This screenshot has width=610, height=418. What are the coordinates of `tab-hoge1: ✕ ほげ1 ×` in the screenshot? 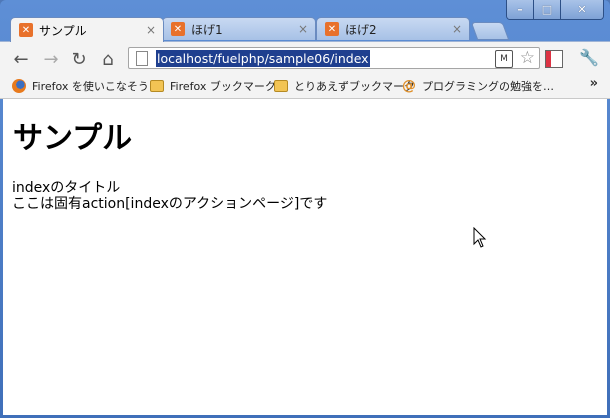 It's located at (239, 28).